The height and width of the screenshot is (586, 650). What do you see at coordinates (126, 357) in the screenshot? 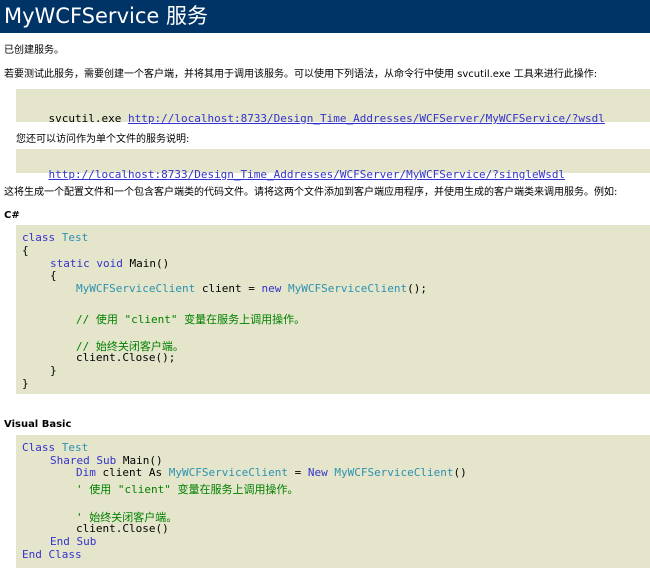
I see `csharp-close-call: client.Close();` at bounding box center [126, 357].